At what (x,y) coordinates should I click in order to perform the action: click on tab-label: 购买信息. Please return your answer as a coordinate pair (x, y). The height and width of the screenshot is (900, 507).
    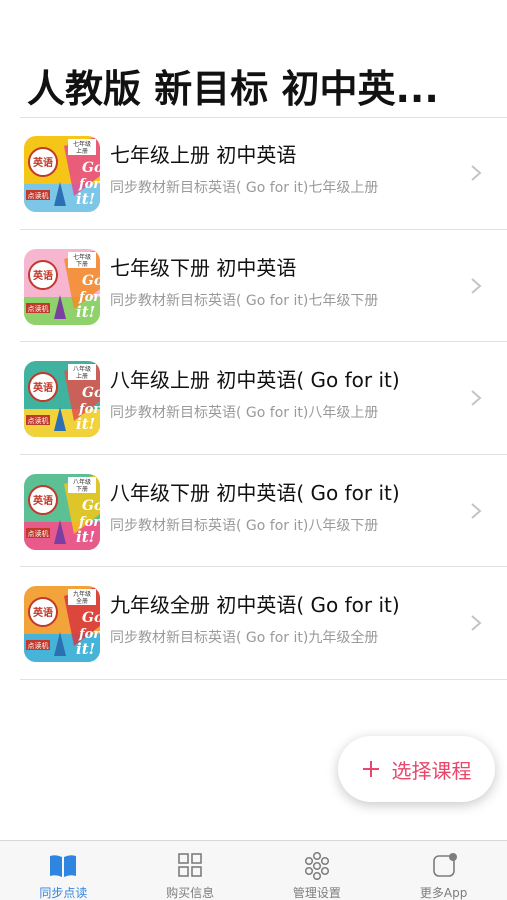
    Looking at the image, I should click on (190, 893).